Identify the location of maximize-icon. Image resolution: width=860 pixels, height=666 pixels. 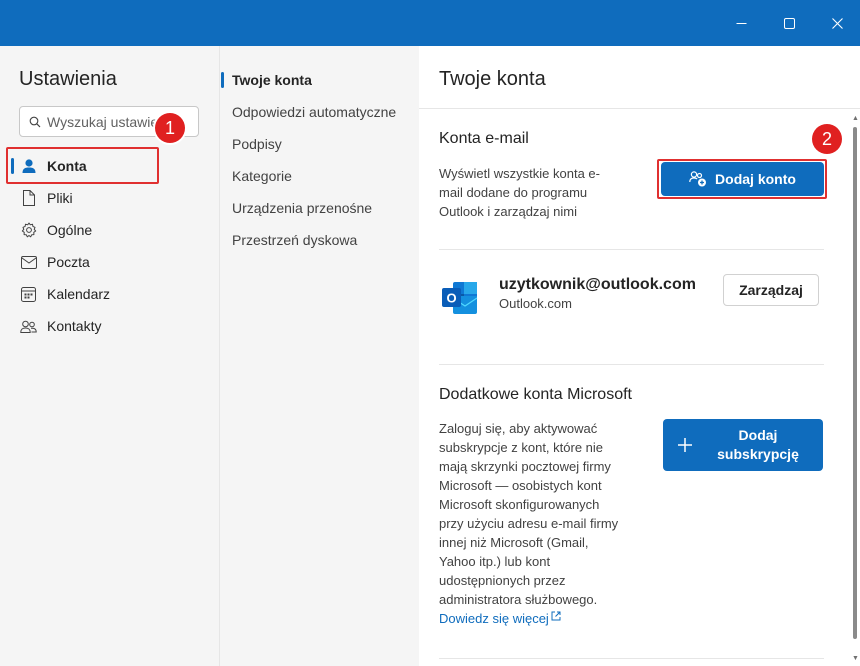
(789, 23).